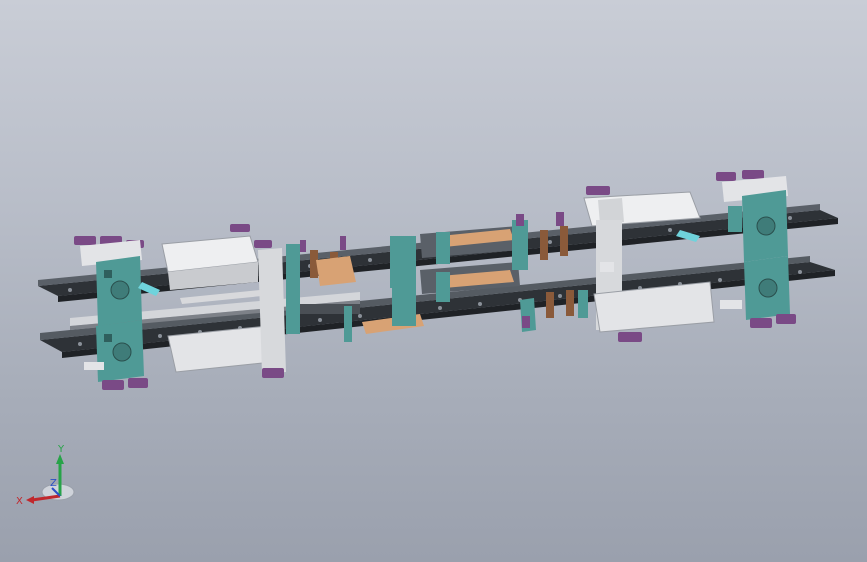 The width and height of the screenshot is (867, 562). Describe the element at coordinates (45, 475) in the screenshot. I see `coordinate-triad: Y X Z` at that location.